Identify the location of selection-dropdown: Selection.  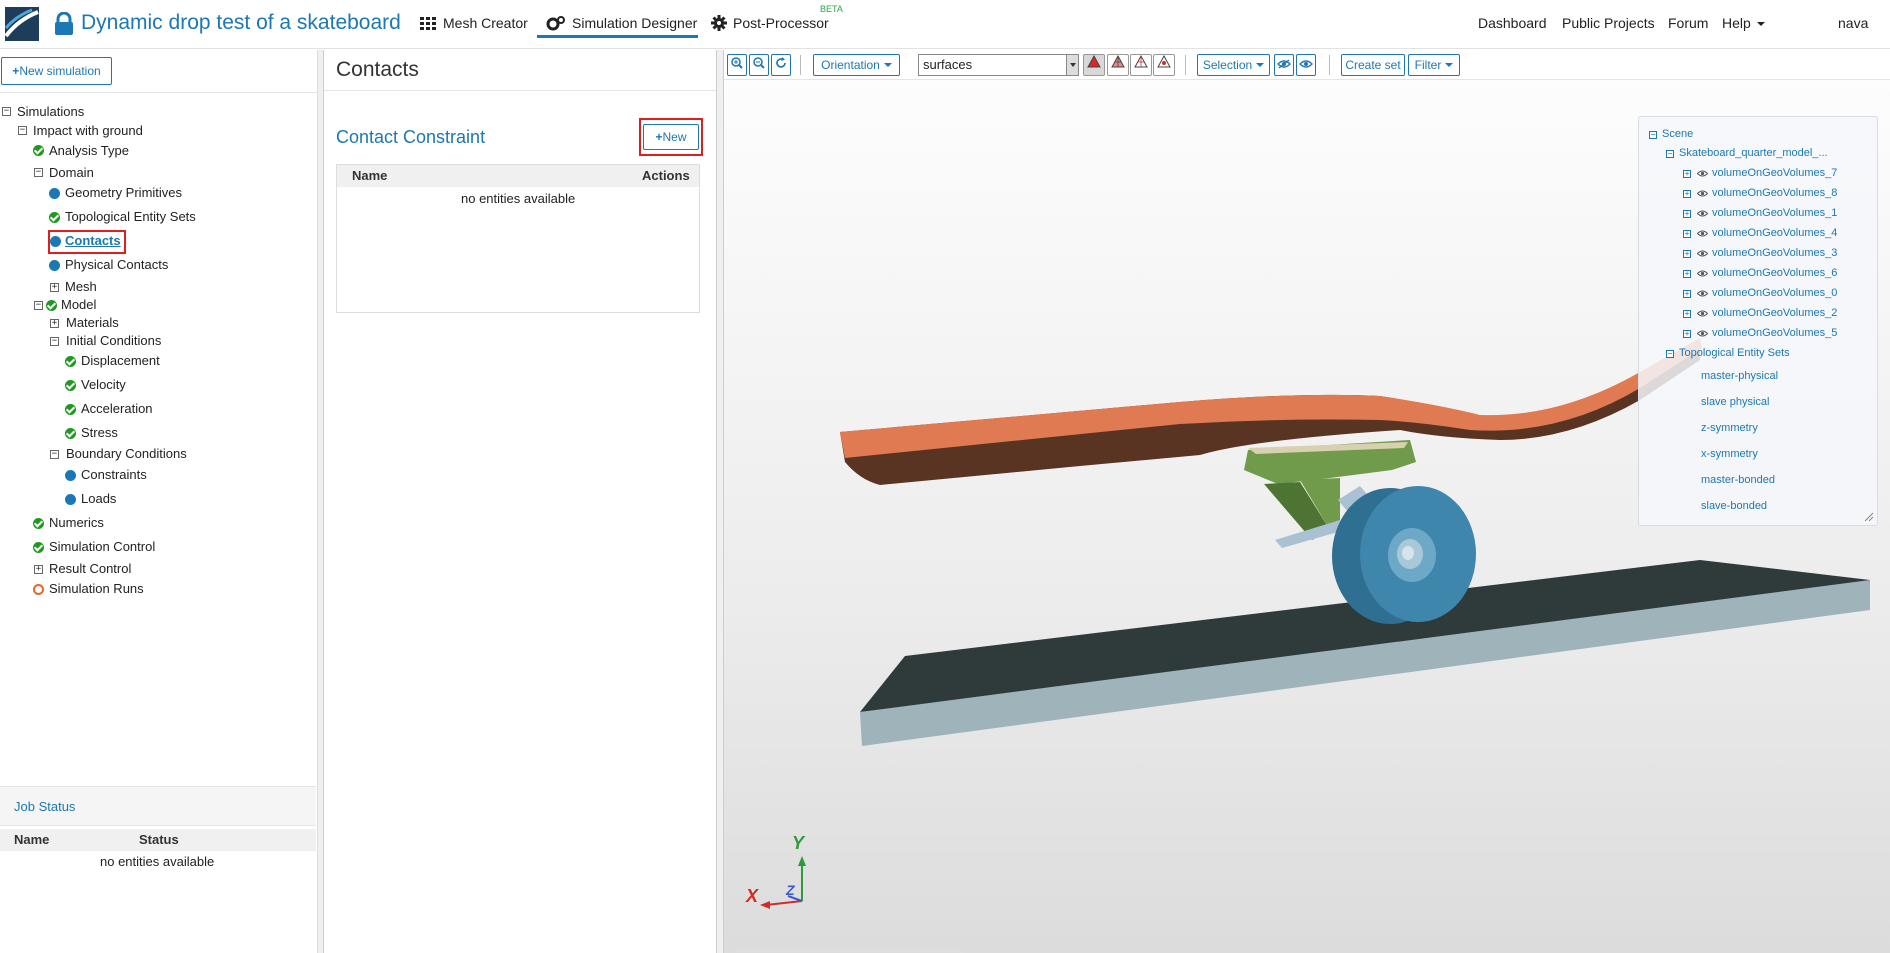
(1233, 65).